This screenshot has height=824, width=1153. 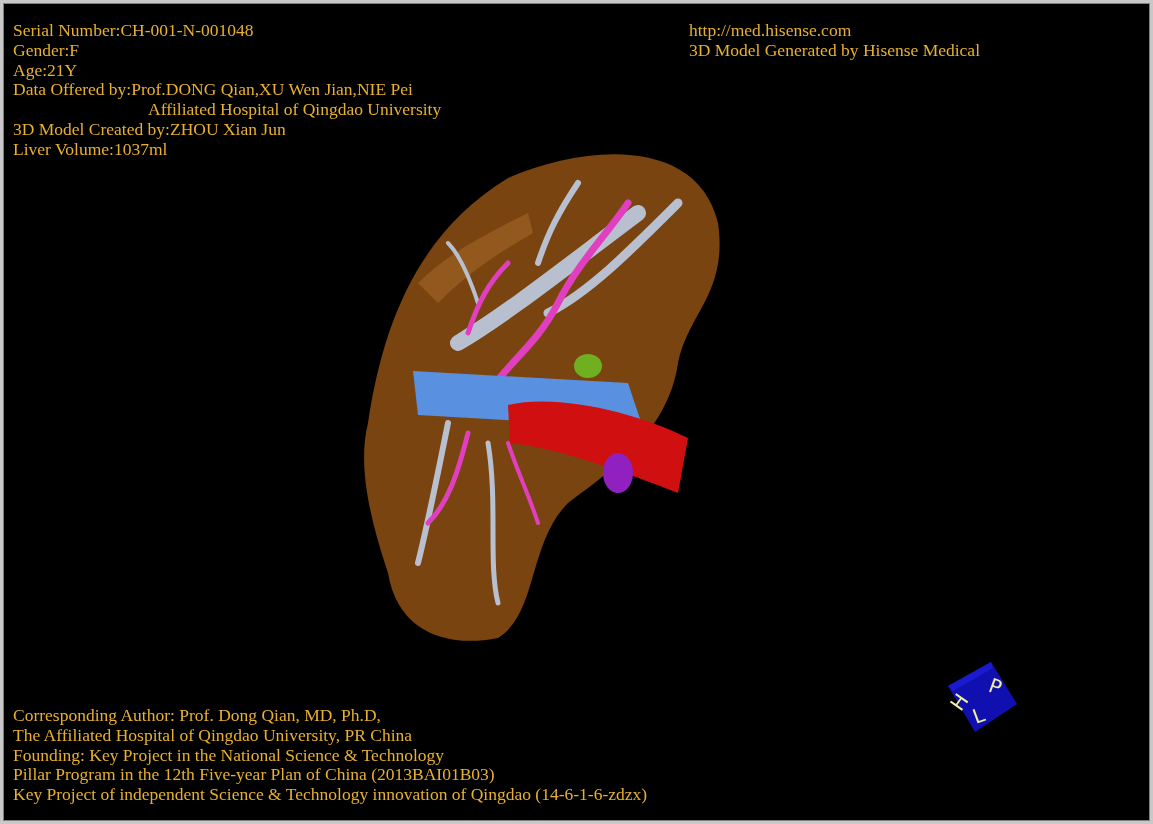 What do you see at coordinates (228, 755) in the screenshot?
I see `credit-text: Founding: Key Project in the National Science & Technology` at bounding box center [228, 755].